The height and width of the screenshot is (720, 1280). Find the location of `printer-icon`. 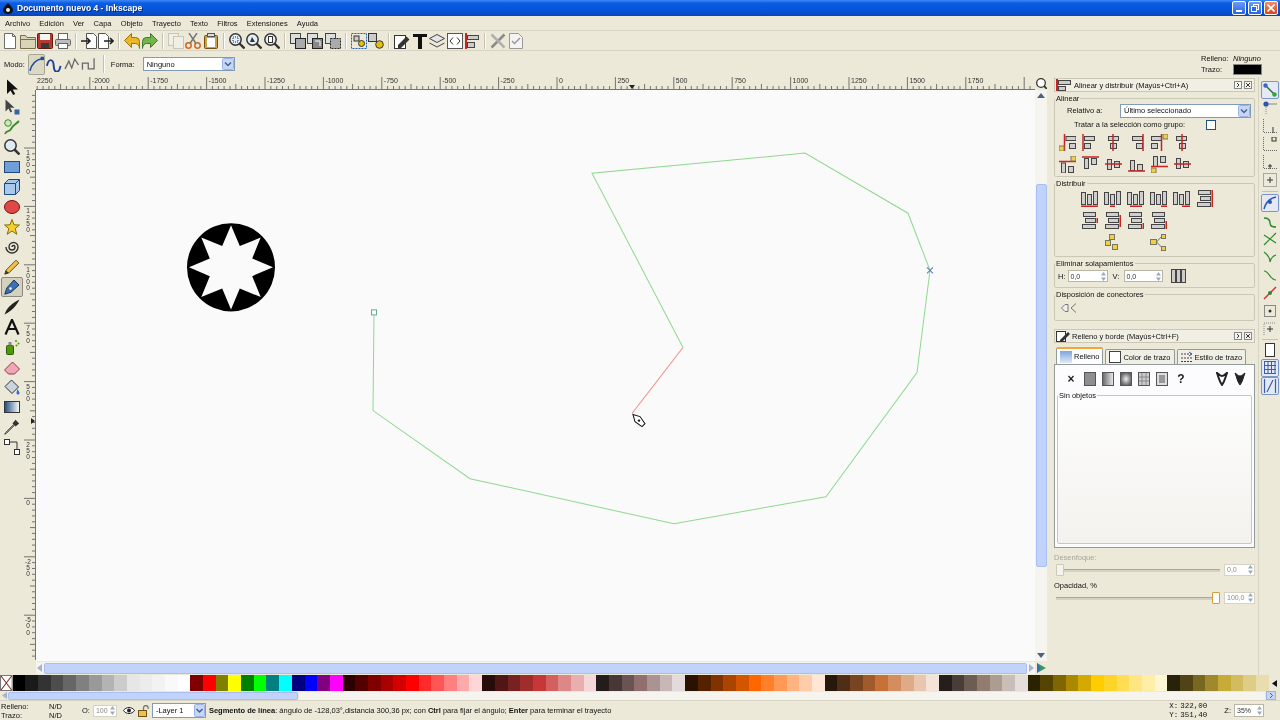

printer-icon is located at coordinates (62, 40).